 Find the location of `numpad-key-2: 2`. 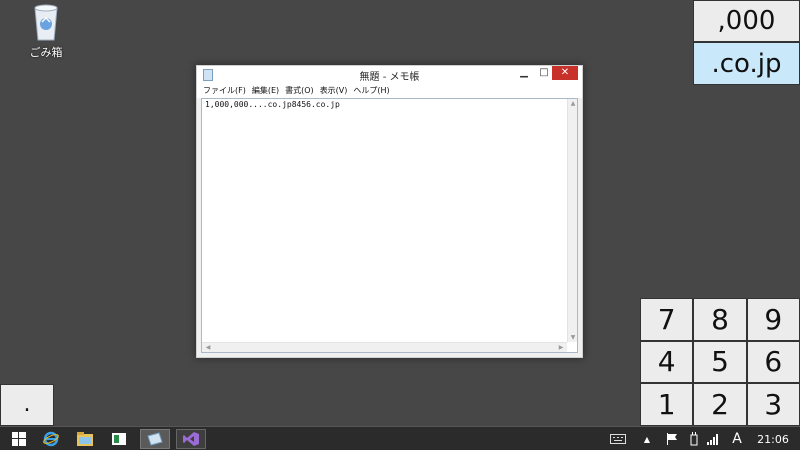

numpad-key-2: 2 is located at coordinates (720, 404).